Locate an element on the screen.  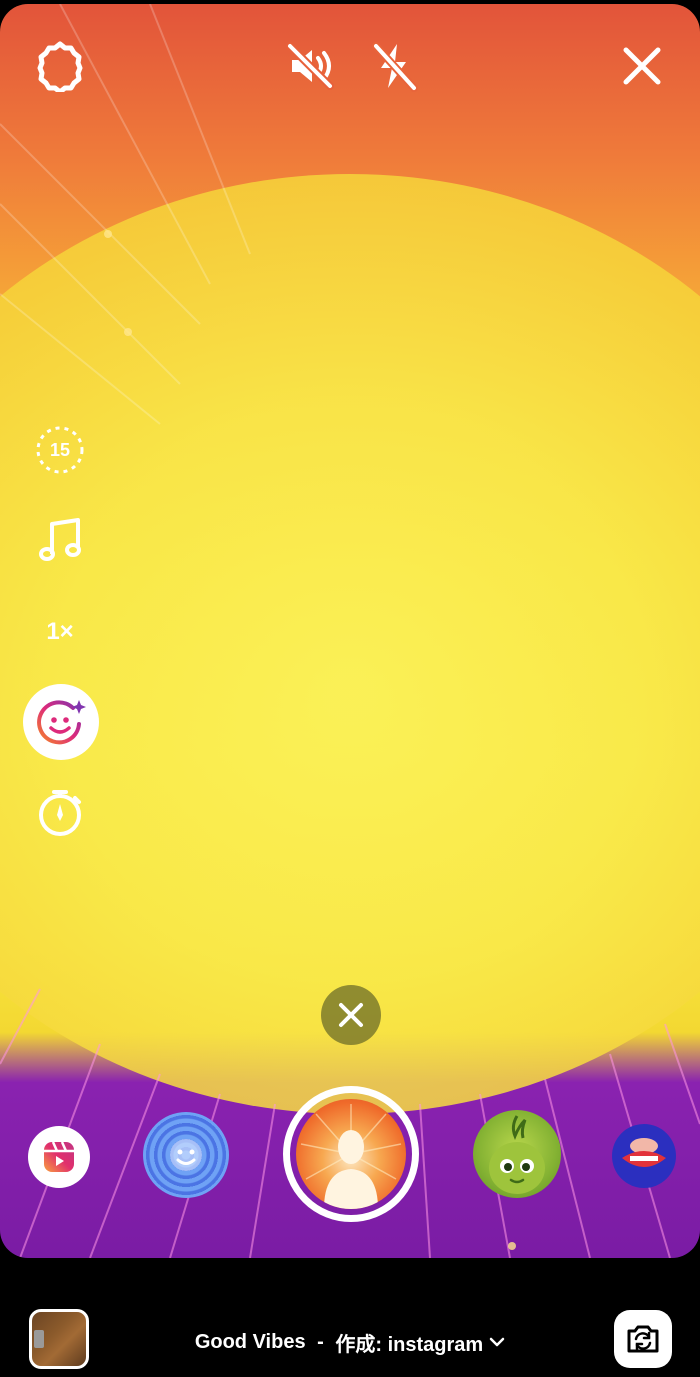
effect-thumb-green-character is located at coordinates (517, 1154).